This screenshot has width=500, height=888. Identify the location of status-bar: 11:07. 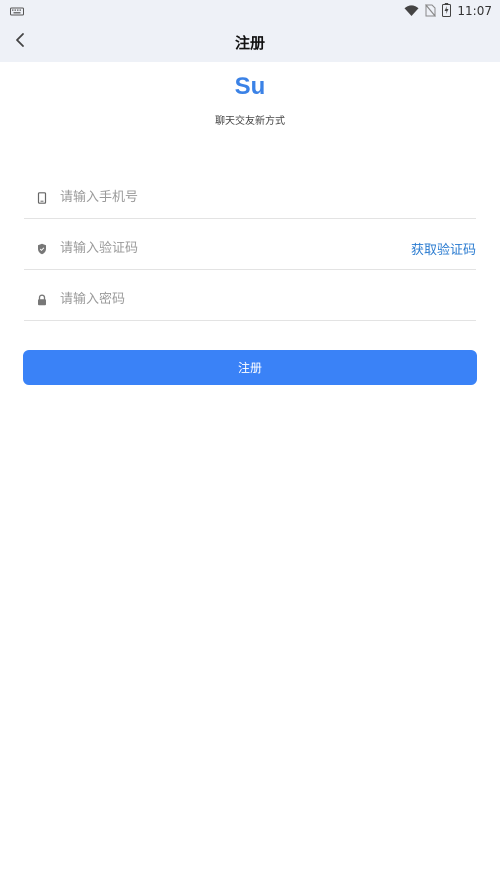
(250, 11).